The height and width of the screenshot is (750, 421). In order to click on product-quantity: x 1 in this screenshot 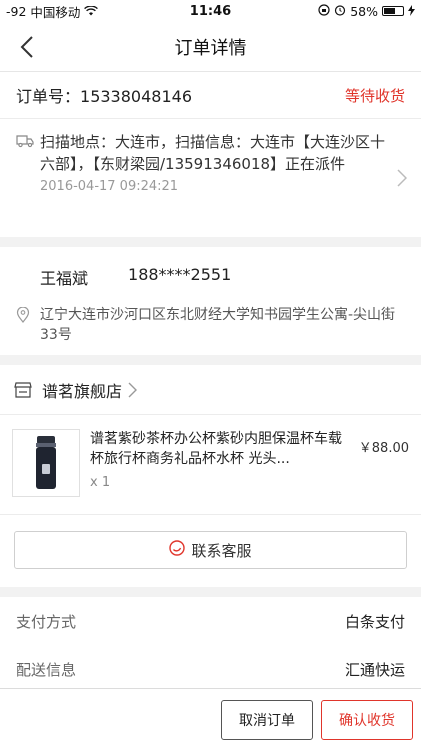, I will do `click(100, 482)`.